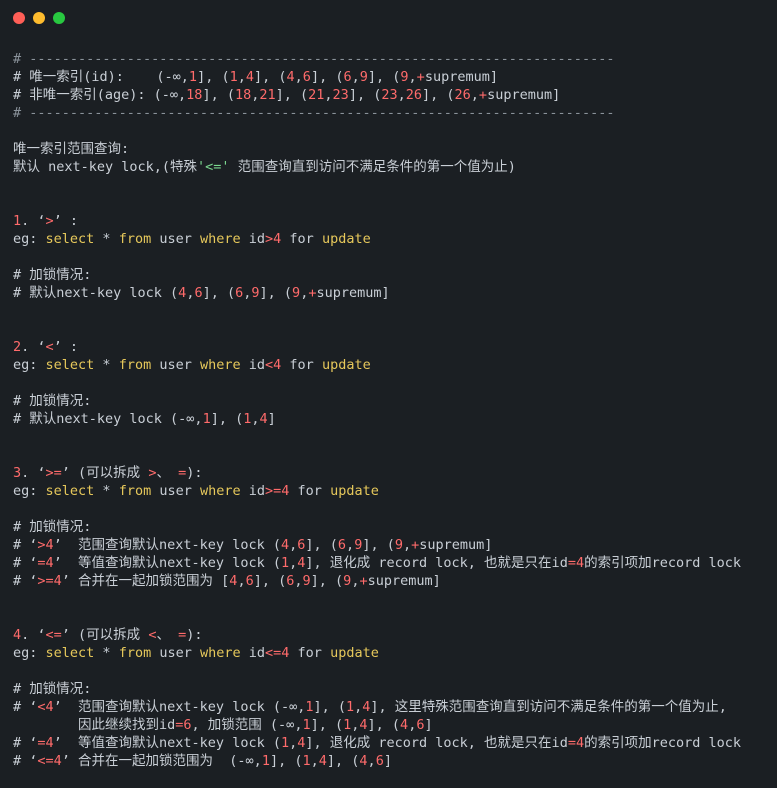 The image size is (777, 788). I want to click on code-token: 默认 next-key lock,(特殊, so click(105, 167).